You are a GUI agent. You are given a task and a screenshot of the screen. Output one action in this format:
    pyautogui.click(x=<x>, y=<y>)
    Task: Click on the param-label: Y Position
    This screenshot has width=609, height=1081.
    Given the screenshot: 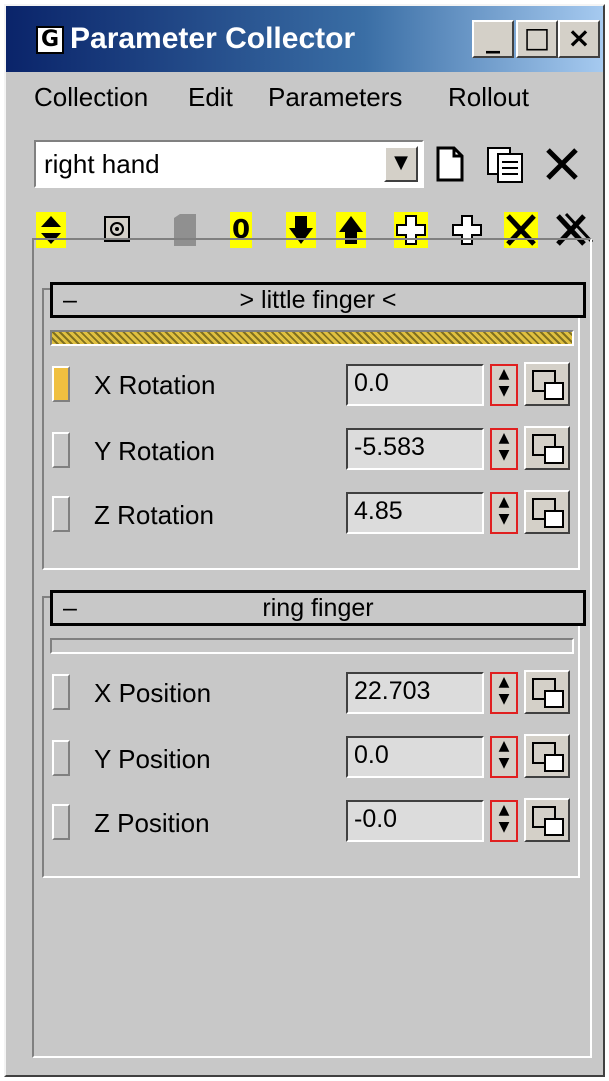 What is the action you would take?
    pyautogui.click(x=152, y=759)
    